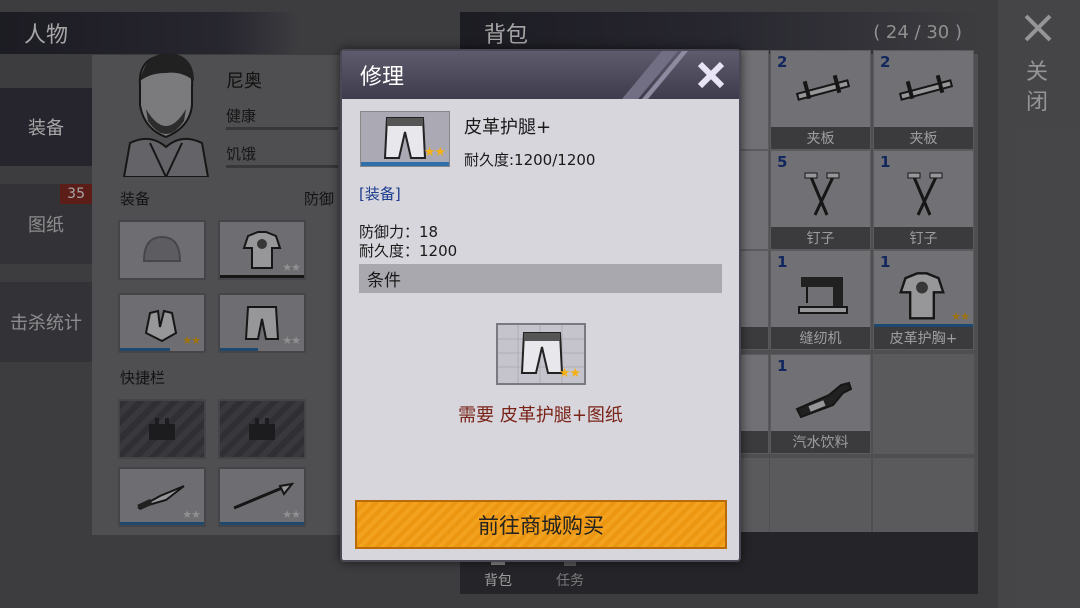 The height and width of the screenshot is (608, 1080). I want to click on durability-stat: 耐久度：1200, so click(408, 251).